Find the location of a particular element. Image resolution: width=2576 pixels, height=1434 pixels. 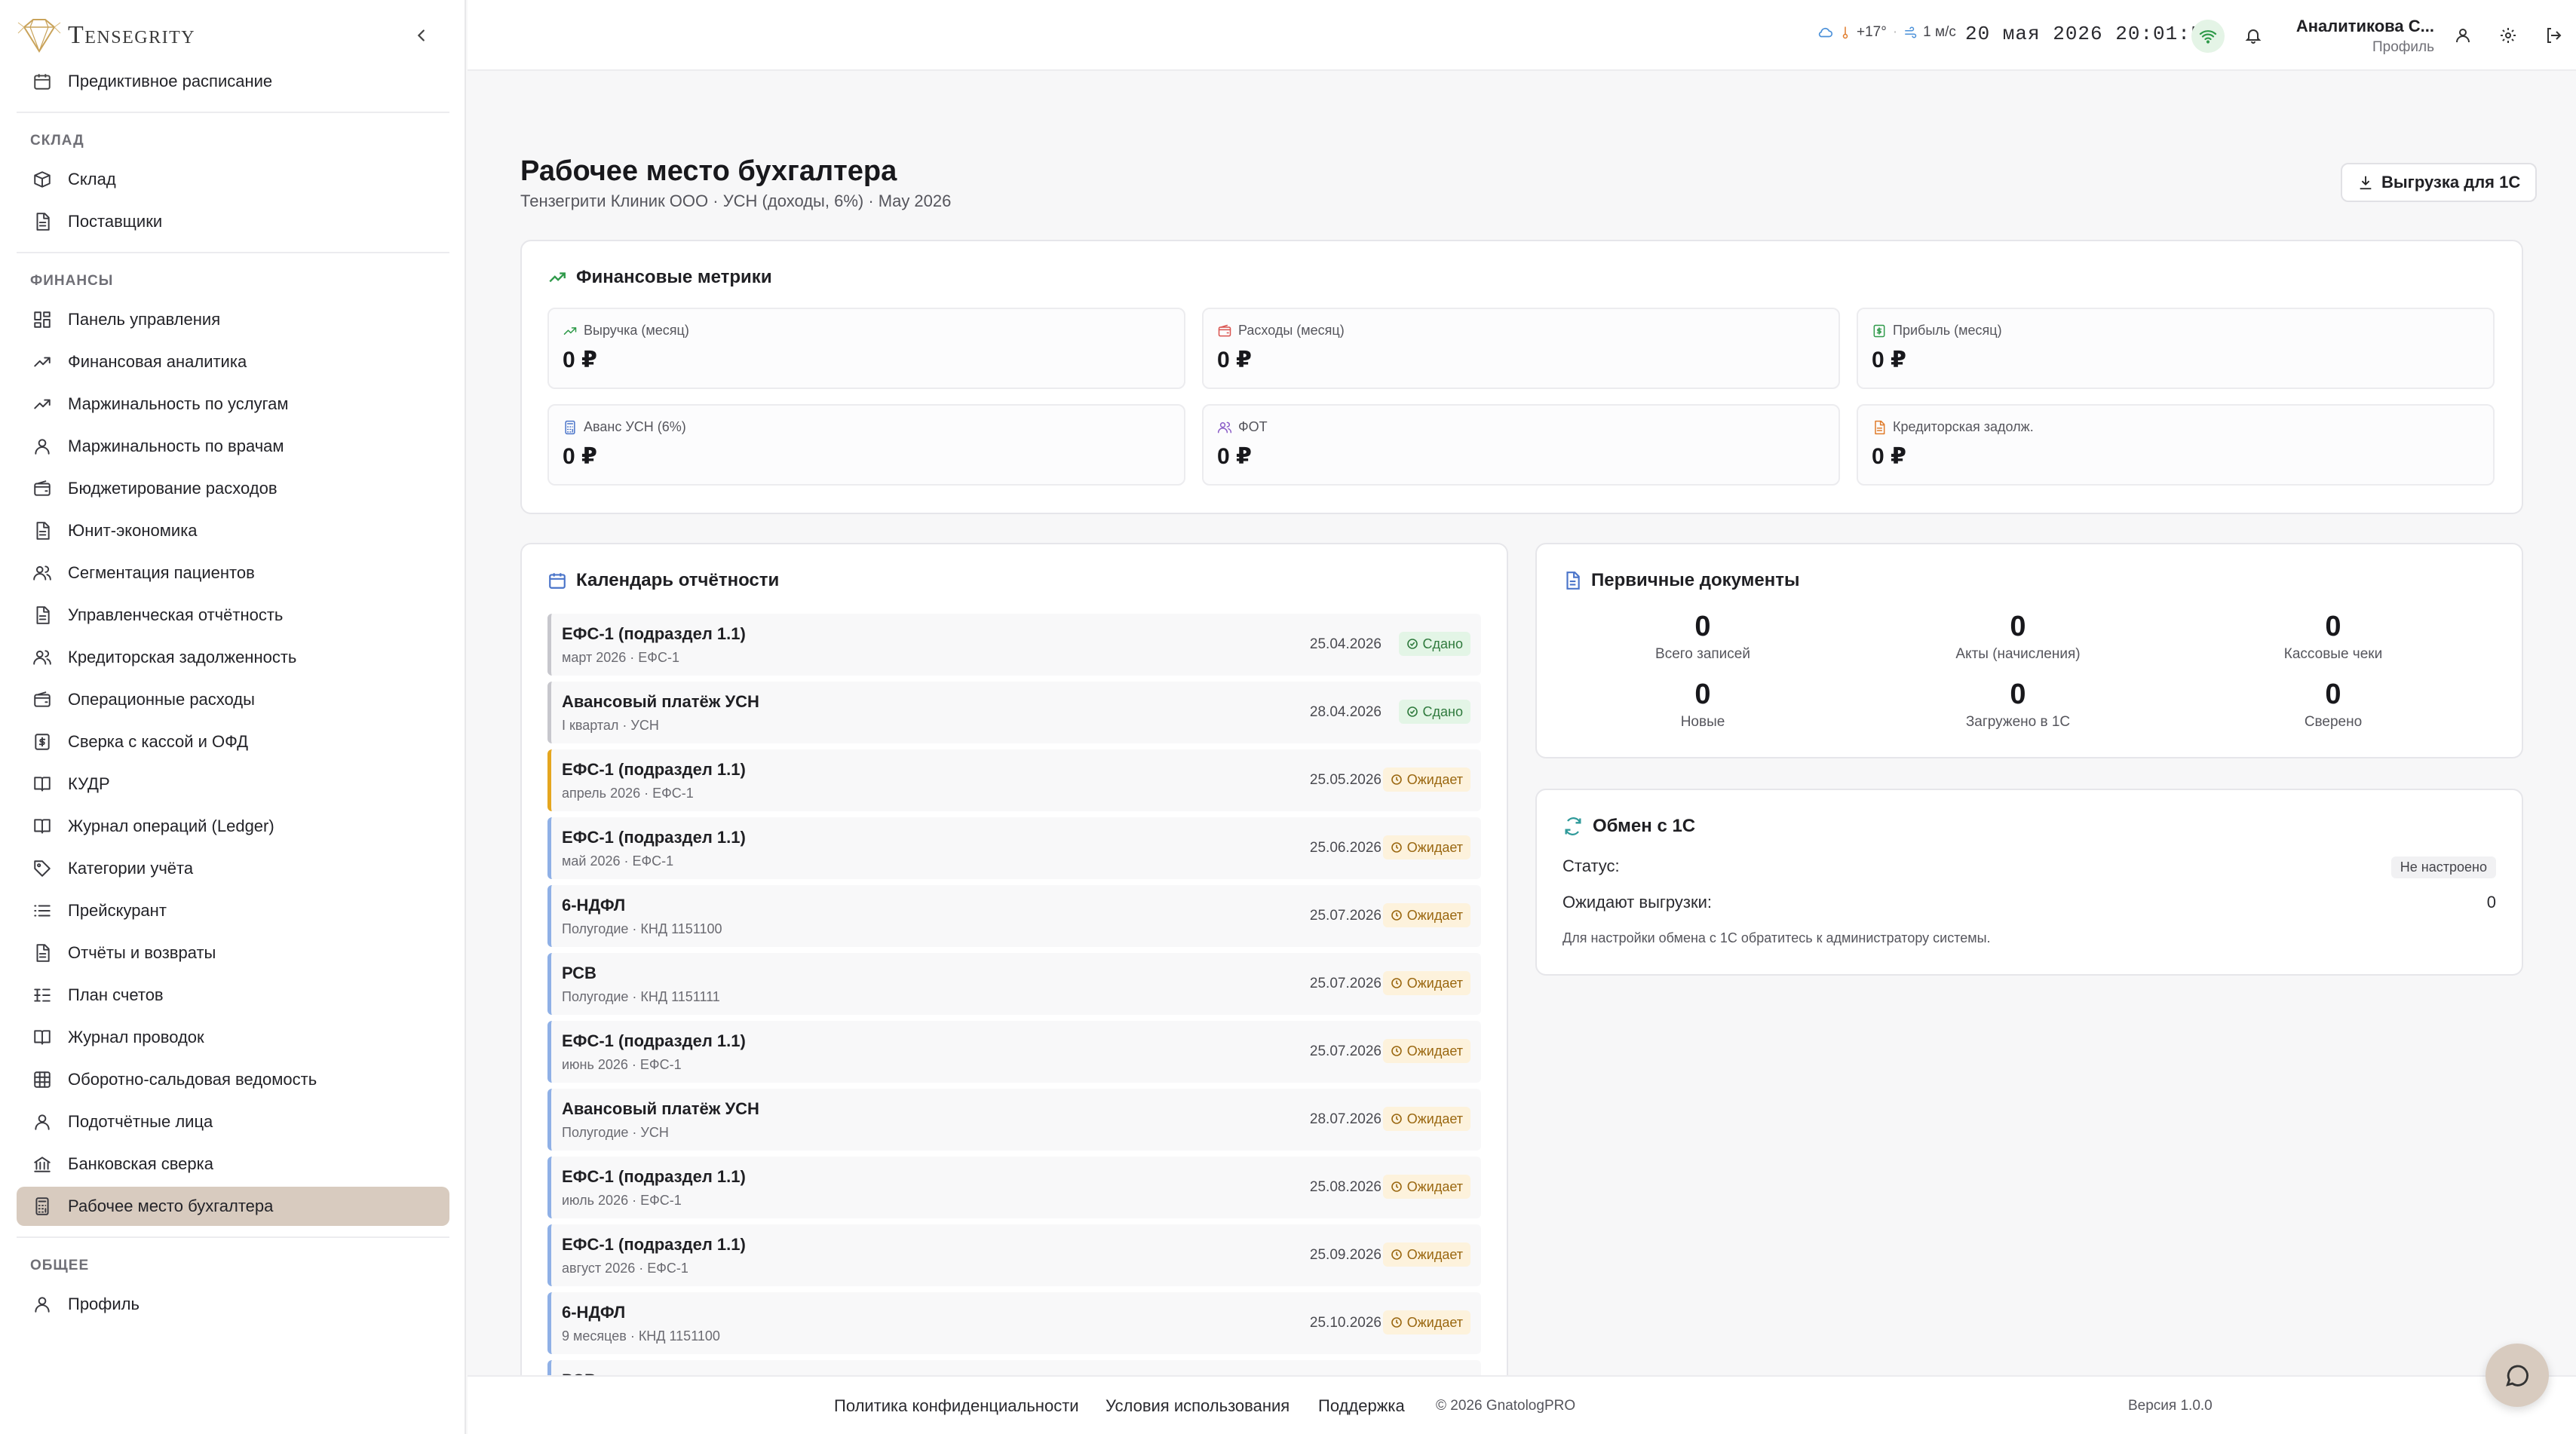

report-due-date: 25.07.2026 is located at coordinates (1345, 1051).